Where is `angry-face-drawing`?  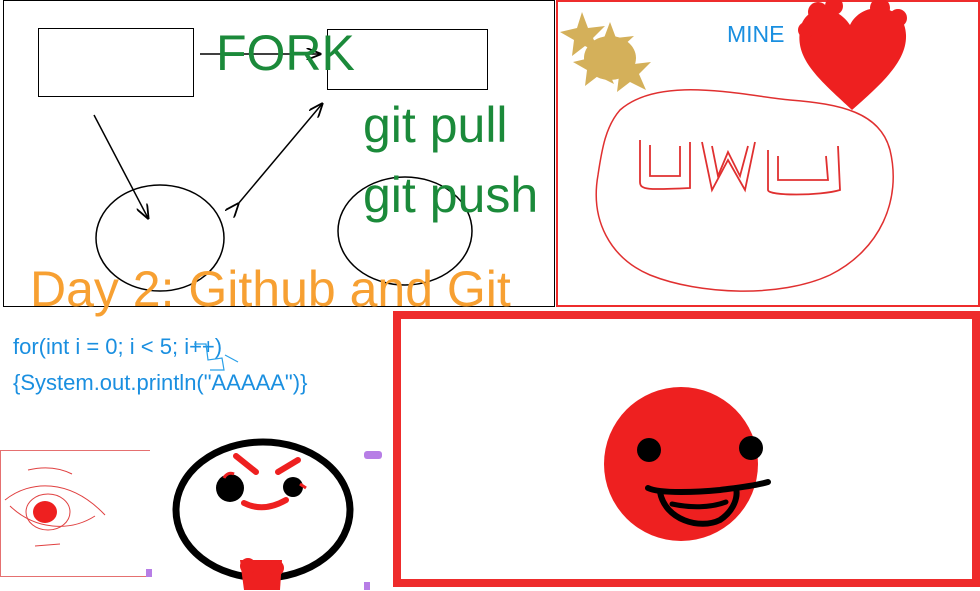
angry-face-drawing is located at coordinates (263, 514).